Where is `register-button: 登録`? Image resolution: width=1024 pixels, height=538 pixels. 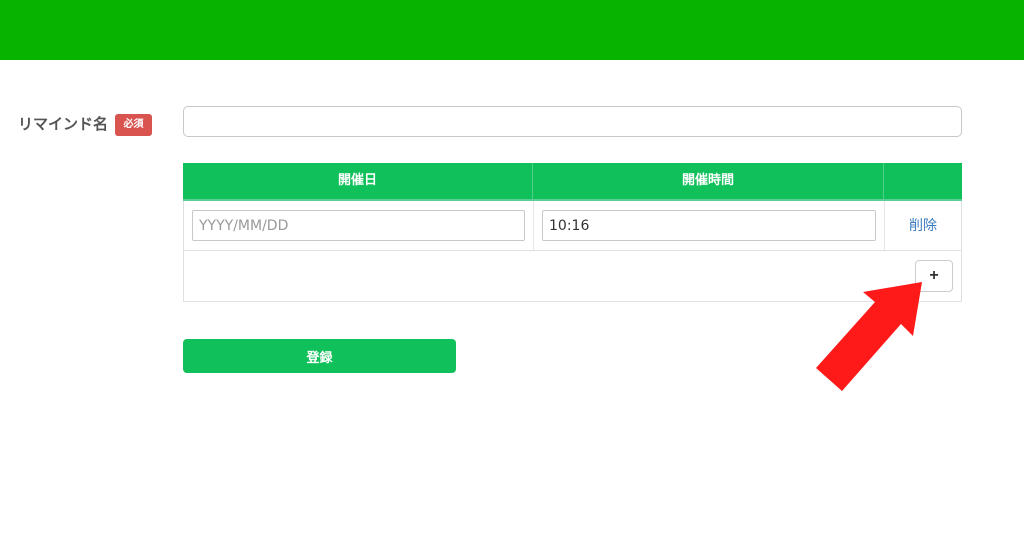
register-button: 登録 is located at coordinates (319, 356).